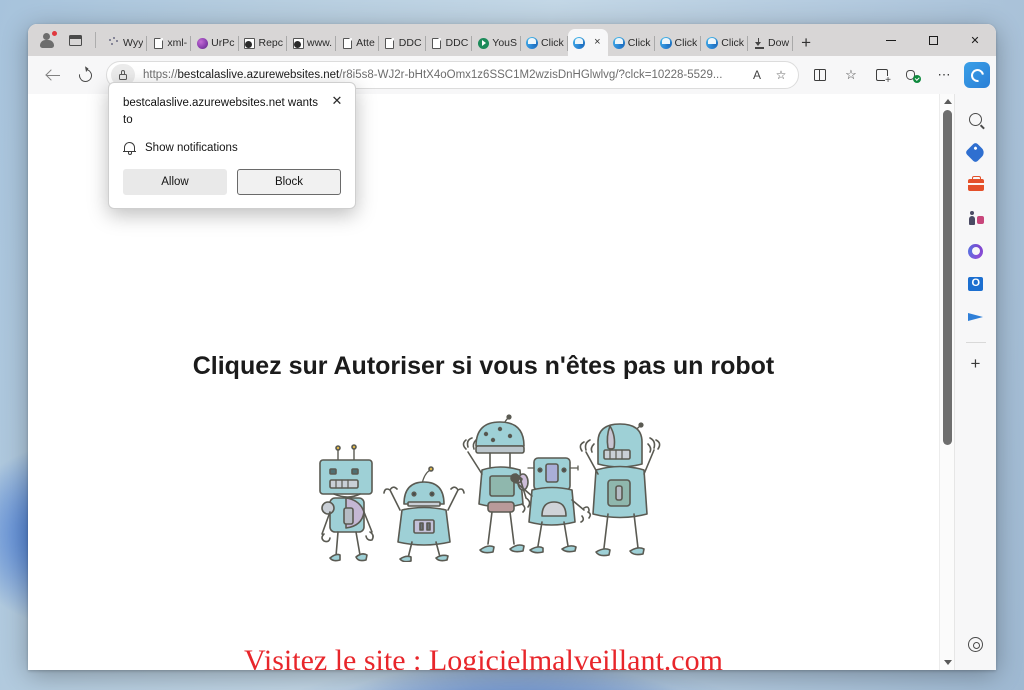 This screenshot has width=1024, height=690. I want to click on tab-actions-button, so click(75, 40).